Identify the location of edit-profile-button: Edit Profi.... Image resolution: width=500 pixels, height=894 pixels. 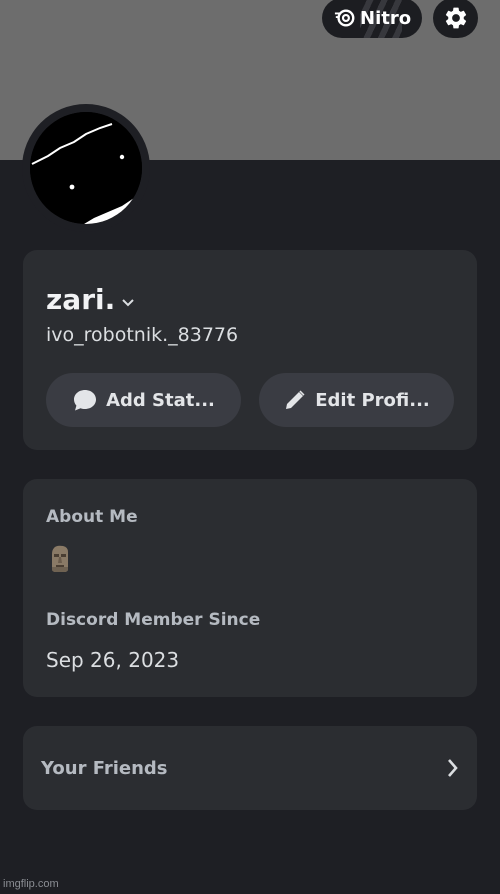
(356, 400).